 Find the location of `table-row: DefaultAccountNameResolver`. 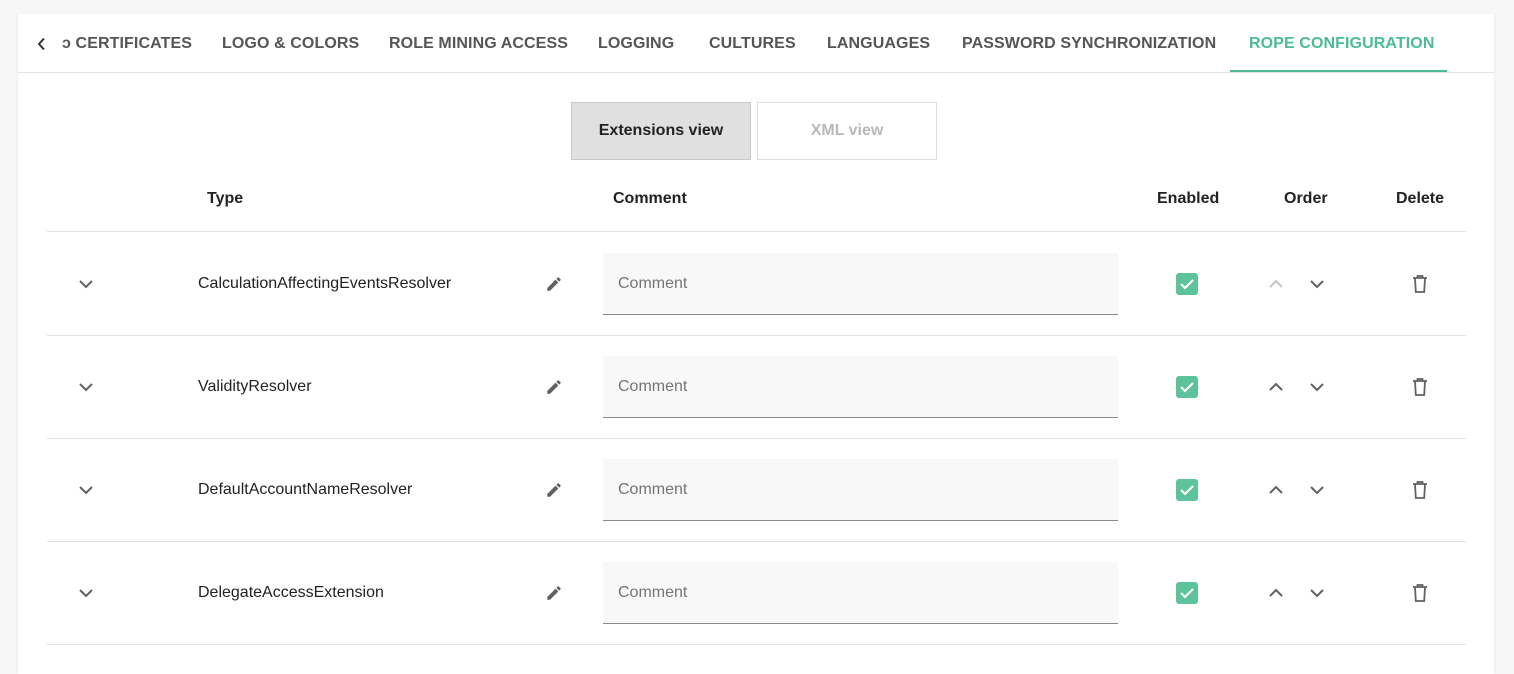

table-row: DefaultAccountNameResolver is located at coordinates (756, 490).